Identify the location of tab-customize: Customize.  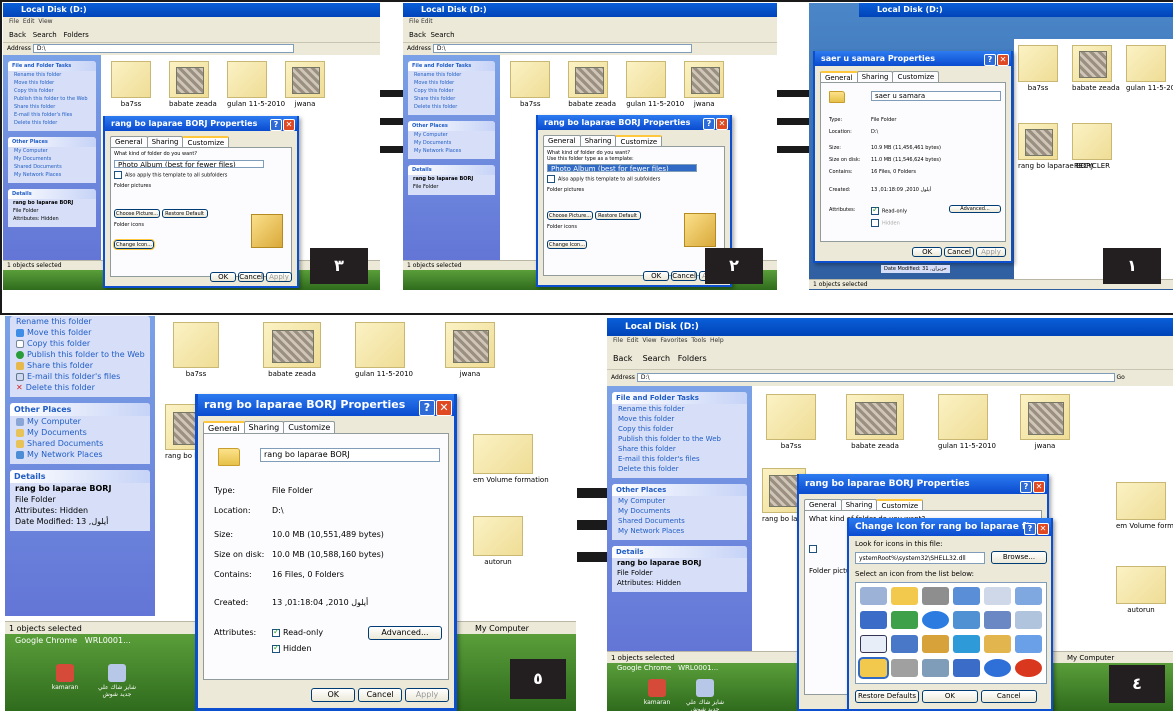
(309, 427).